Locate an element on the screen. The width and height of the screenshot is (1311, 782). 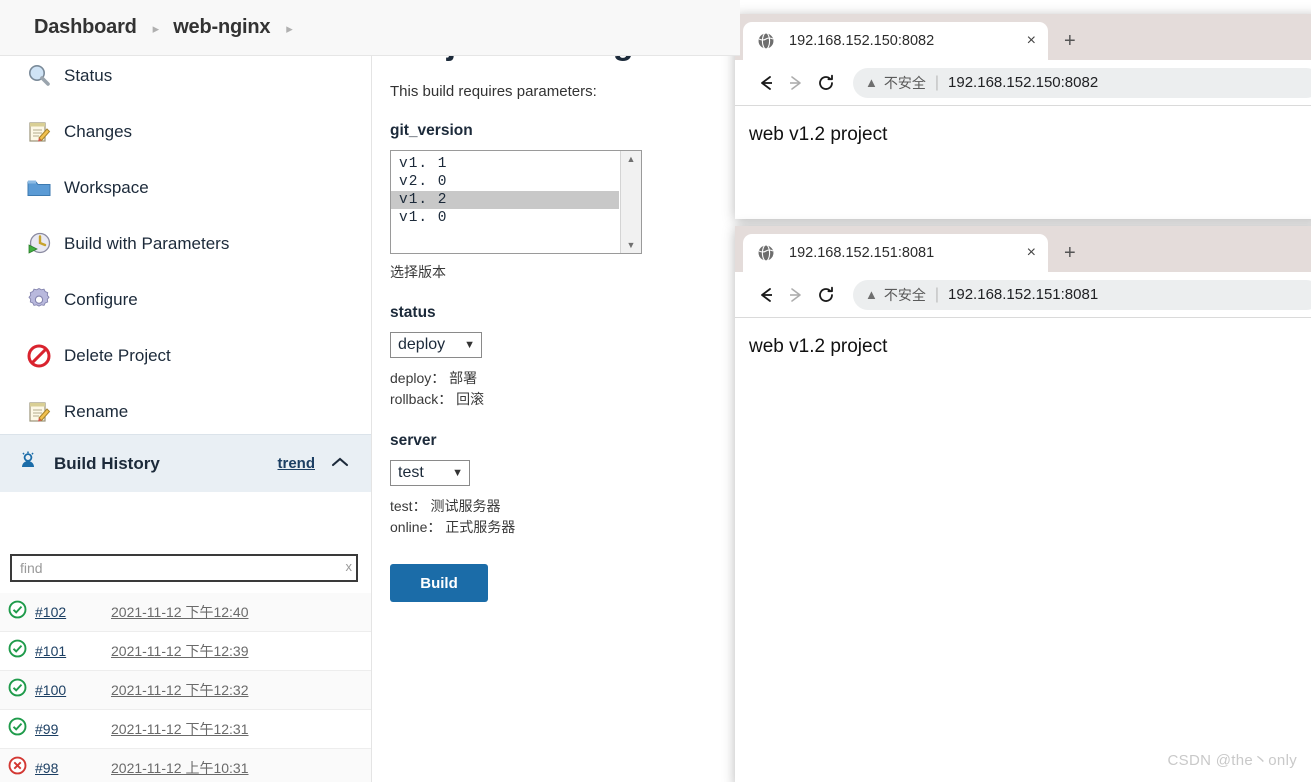
warning-triangle-icon: ▲ is located at coordinates (871, 82).